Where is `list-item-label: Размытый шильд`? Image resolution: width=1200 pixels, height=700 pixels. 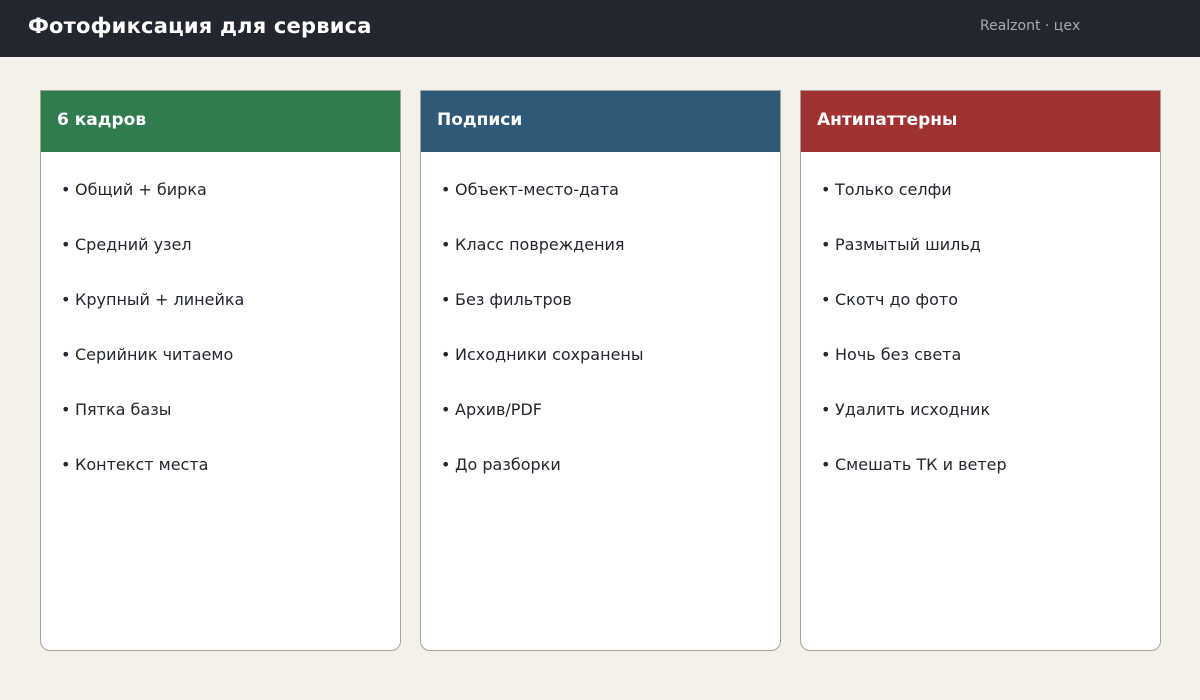 list-item-label: Размытый шильд is located at coordinates (908, 244).